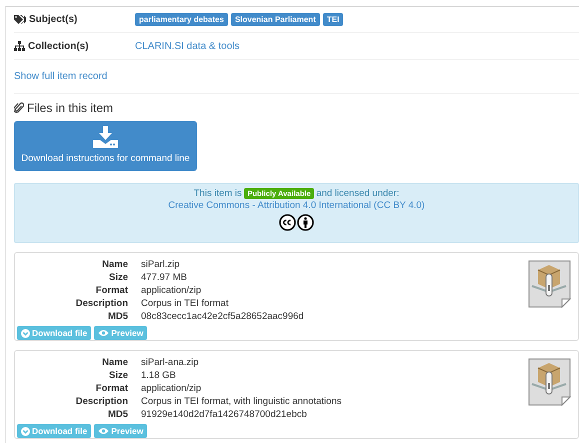 The width and height of the screenshot is (579, 443). I want to click on cc-icon, so click(287, 222).